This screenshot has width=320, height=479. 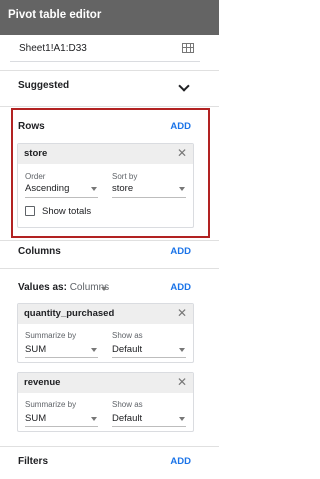 I want to click on grid-select-icon, so click(x=188, y=48).